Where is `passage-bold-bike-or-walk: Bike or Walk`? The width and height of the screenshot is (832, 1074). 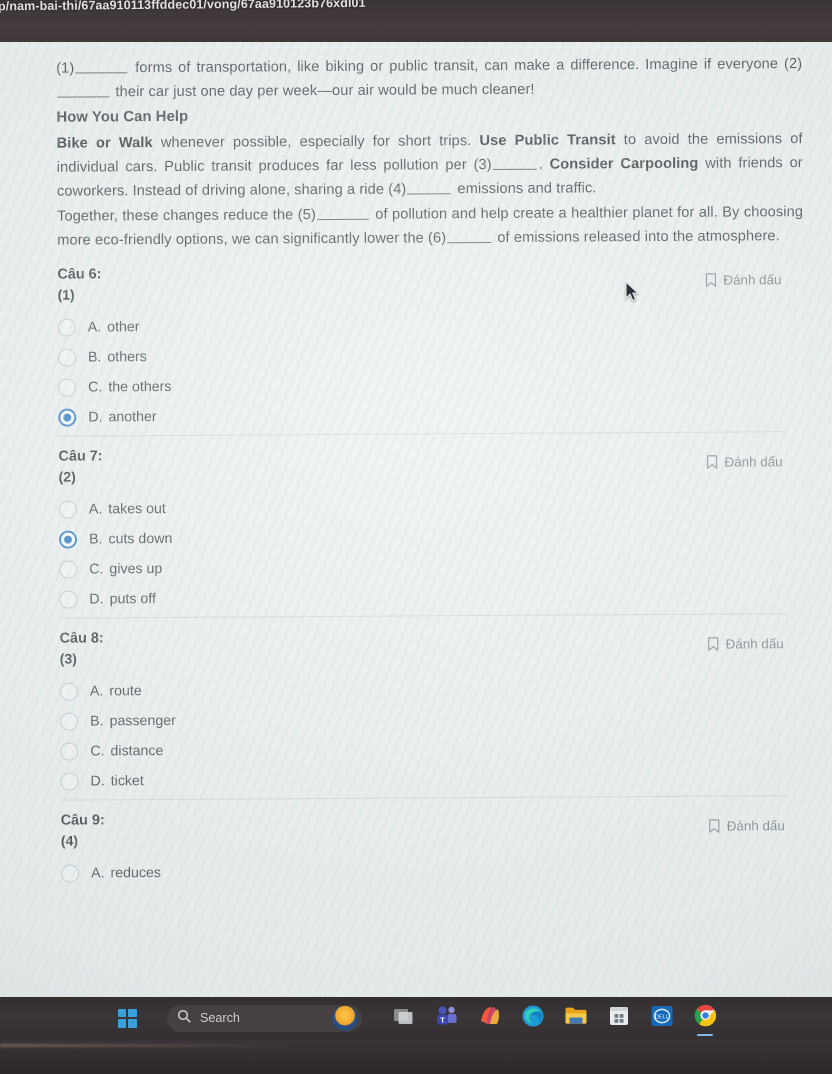 passage-bold-bike-or-walk: Bike or Walk is located at coordinates (104, 143).